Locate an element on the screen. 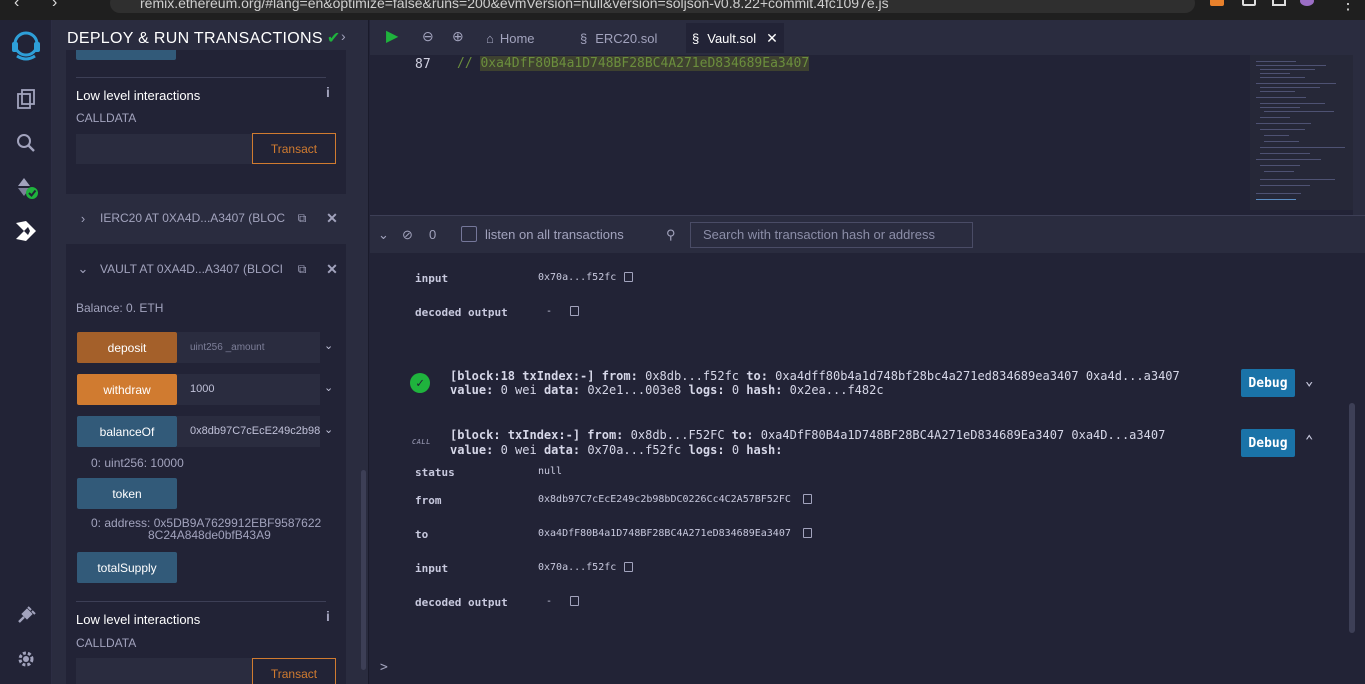  tab-home: ⌂ Home is located at coordinates (510, 38).